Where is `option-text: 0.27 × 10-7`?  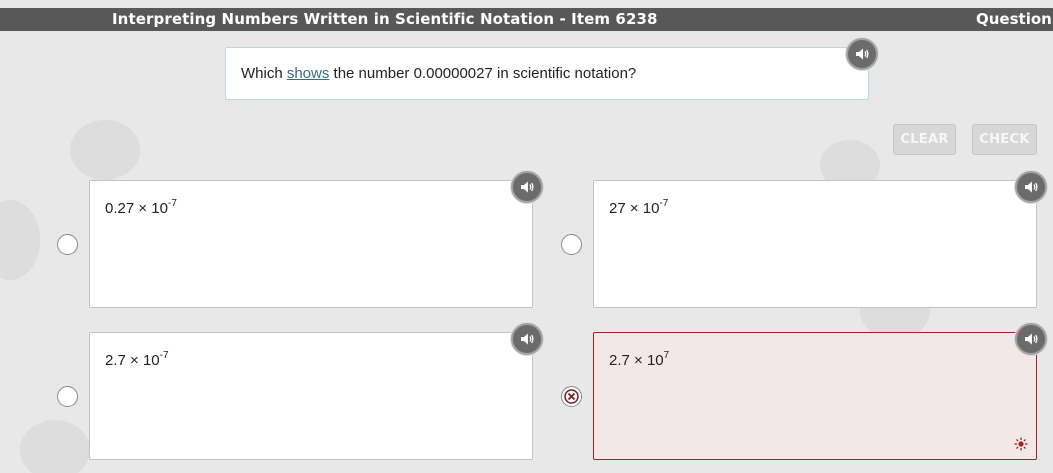 option-text: 0.27 × 10-7 is located at coordinates (141, 207).